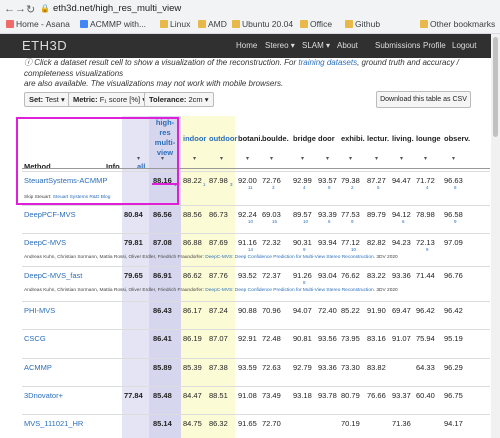 The width and height of the screenshot is (500, 438). Describe the element at coordinates (316, 24) in the screenshot. I see `bookmark-office: Office` at that location.